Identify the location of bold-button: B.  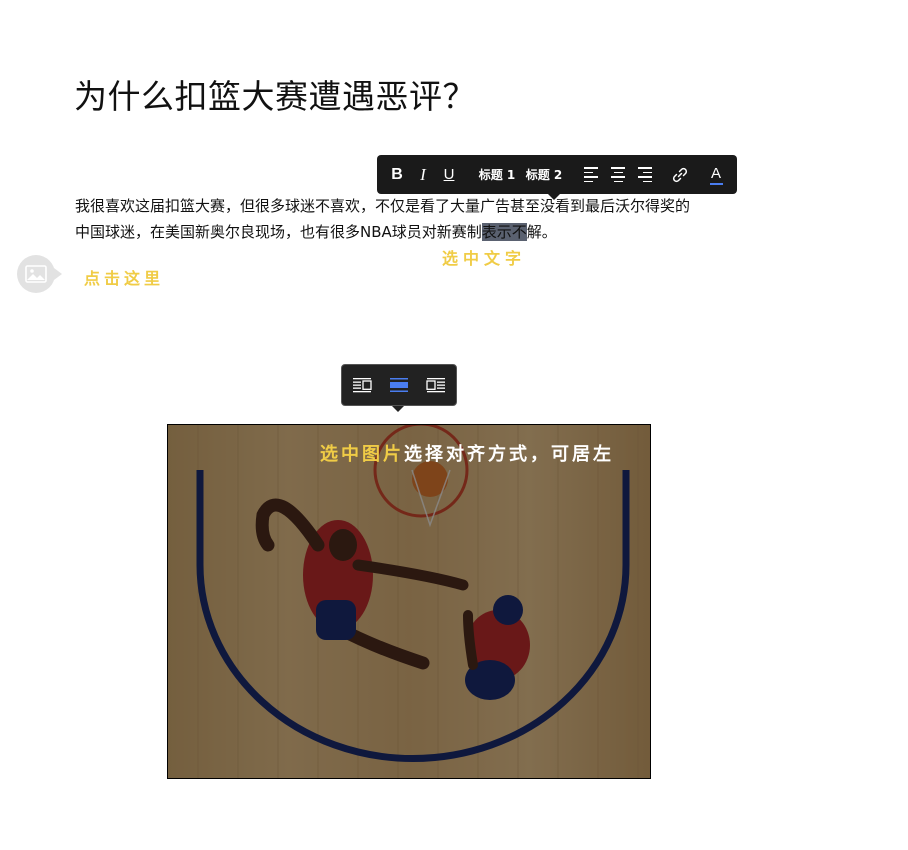
(397, 174).